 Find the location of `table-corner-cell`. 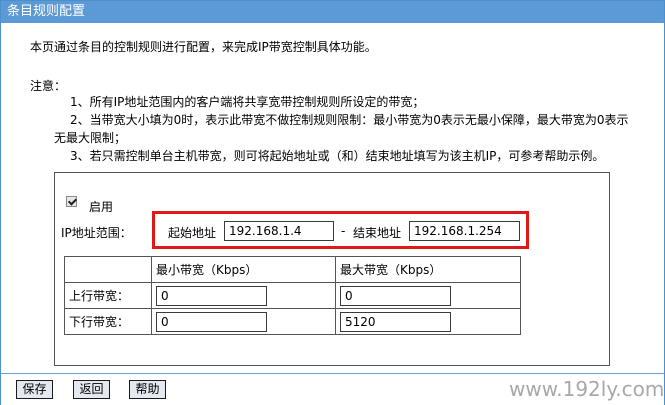

table-corner-cell is located at coordinates (108, 269).